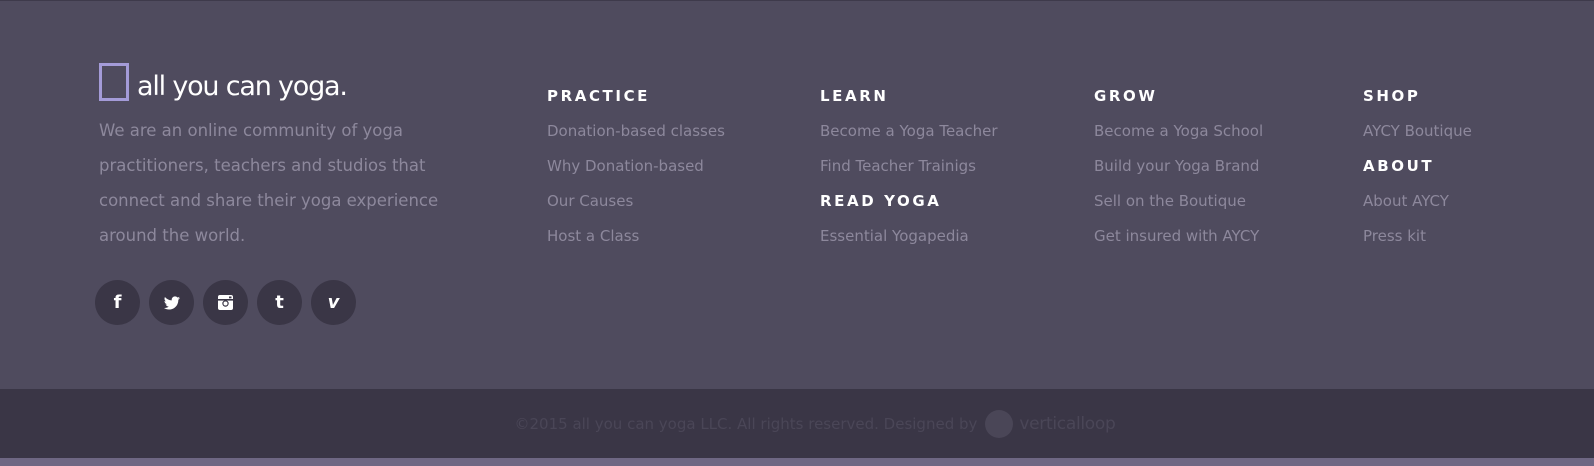  Describe the element at coordinates (636, 201) in the screenshot. I see `footer-link-our-causes: Our Causes` at that location.